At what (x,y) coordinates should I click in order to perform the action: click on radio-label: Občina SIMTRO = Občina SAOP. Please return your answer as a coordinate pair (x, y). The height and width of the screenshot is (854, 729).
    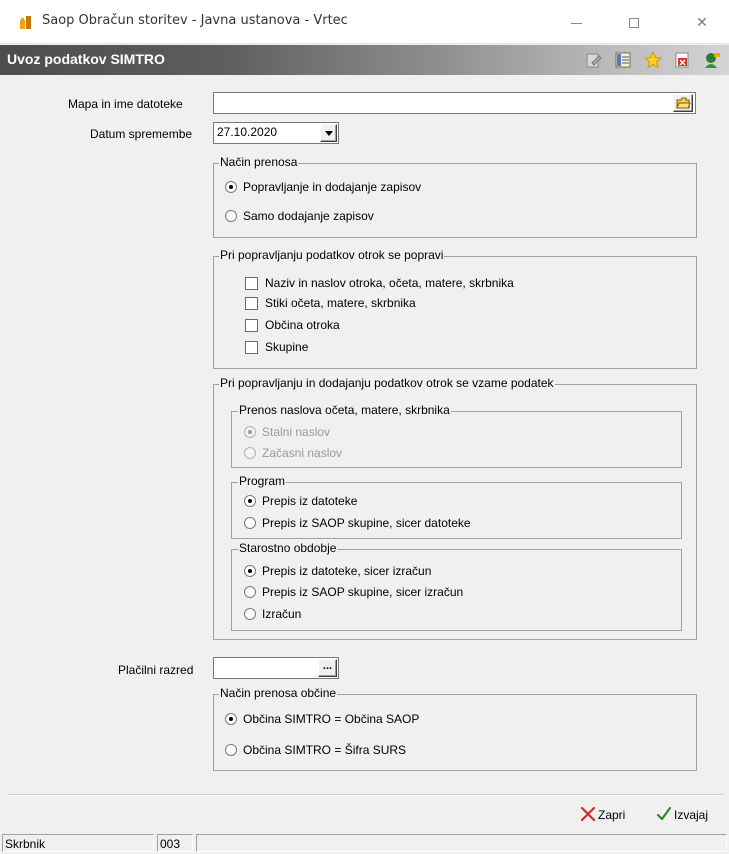
    Looking at the image, I should click on (331, 719).